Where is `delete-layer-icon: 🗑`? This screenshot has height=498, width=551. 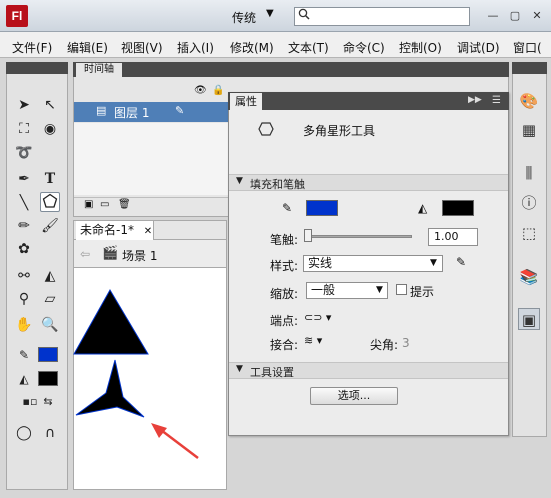
delete-layer-icon: 🗑 is located at coordinates (124, 204).